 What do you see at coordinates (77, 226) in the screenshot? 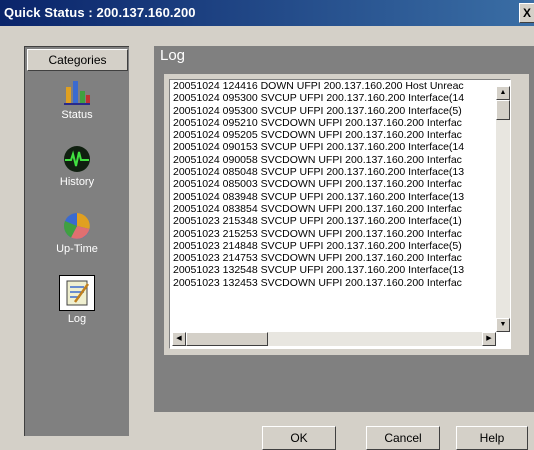
I see `pie-chart-icon` at bounding box center [77, 226].